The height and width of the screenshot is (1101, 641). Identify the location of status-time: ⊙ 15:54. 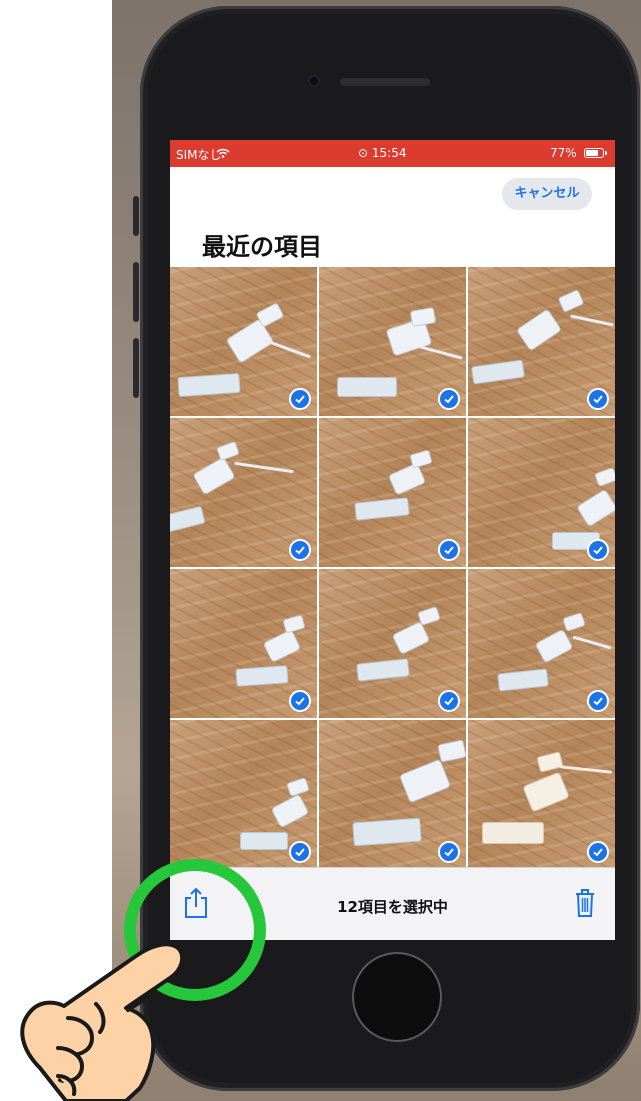
(382, 153).